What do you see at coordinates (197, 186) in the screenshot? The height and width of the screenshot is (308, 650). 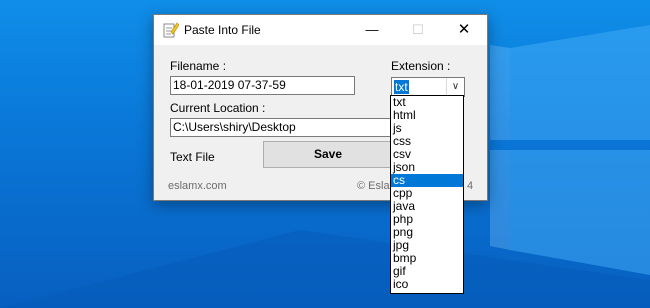 I see `website-link: eslamx.com` at bounding box center [197, 186].